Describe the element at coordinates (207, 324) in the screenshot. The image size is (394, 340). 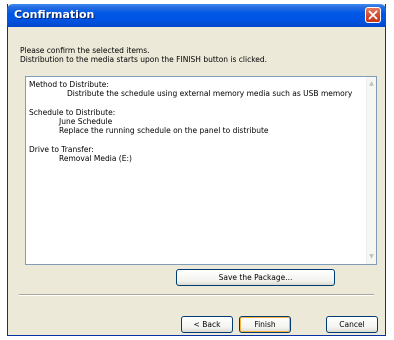
I see `back-button: < Back` at that location.